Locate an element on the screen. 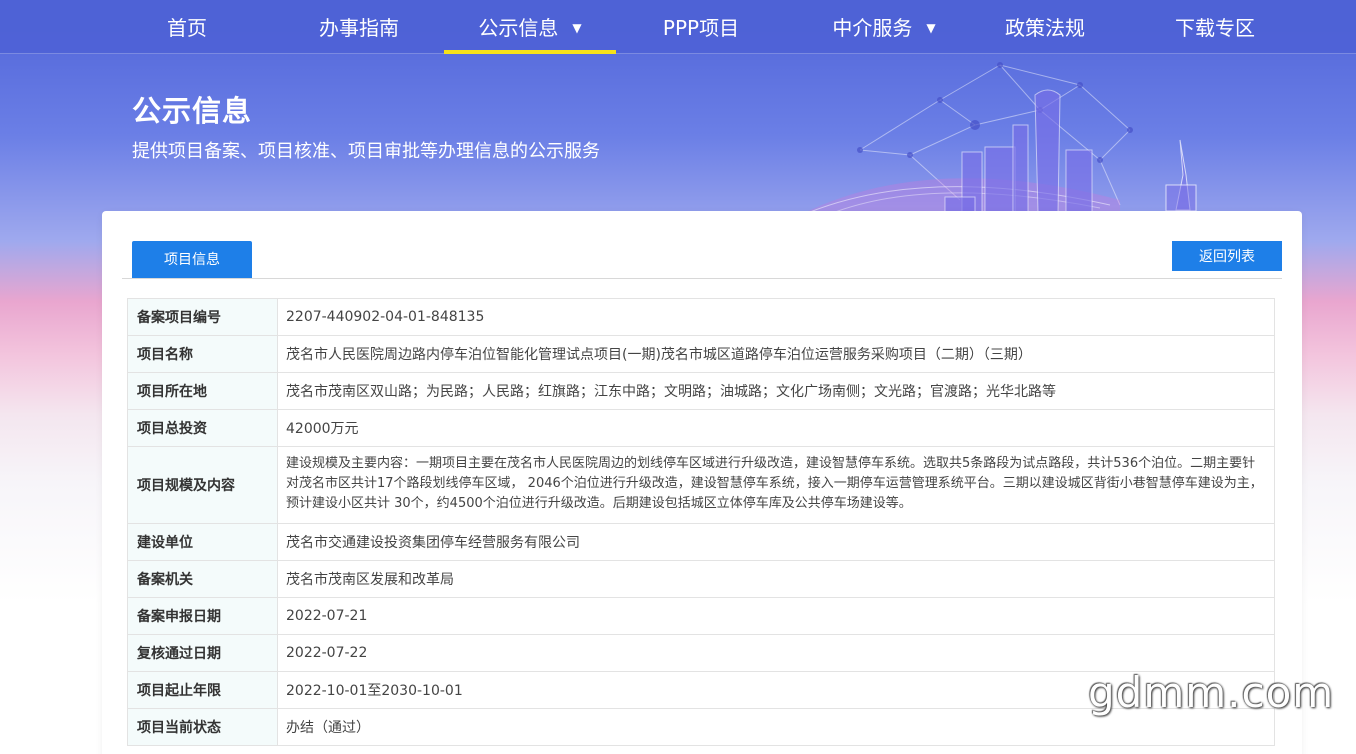 The image size is (1356, 754). field-label: 建设单位 is located at coordinates (202, 542).